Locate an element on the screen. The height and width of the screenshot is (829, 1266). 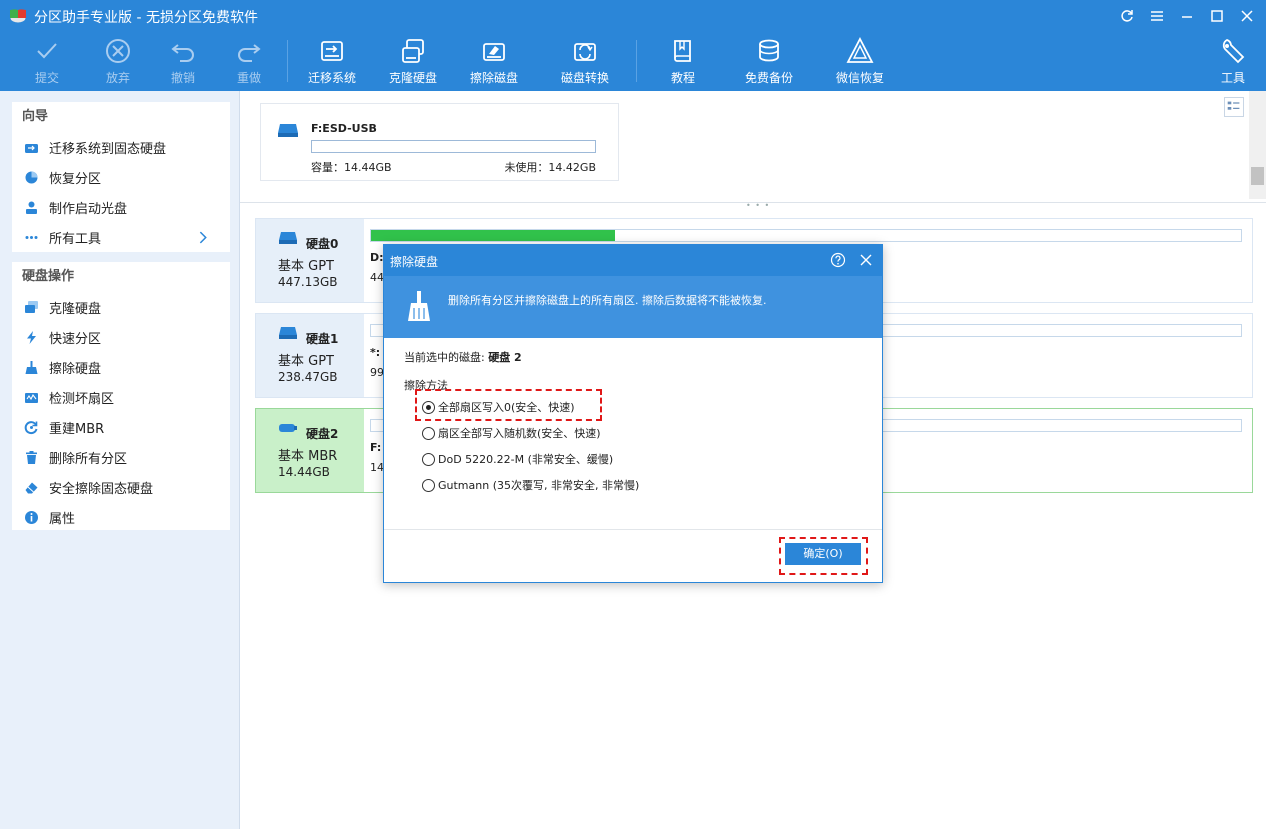
discard-button: 放弃 is located at coordinates (118, 62).